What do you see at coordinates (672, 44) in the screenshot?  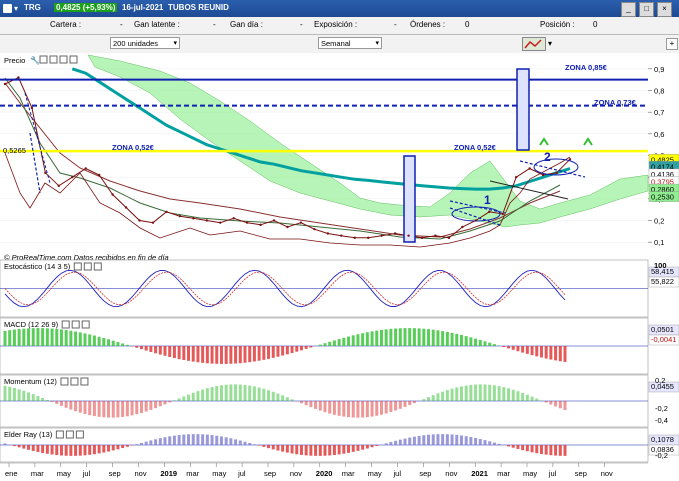 I see `add-panel-button: +` at bounding box center [672, 44].